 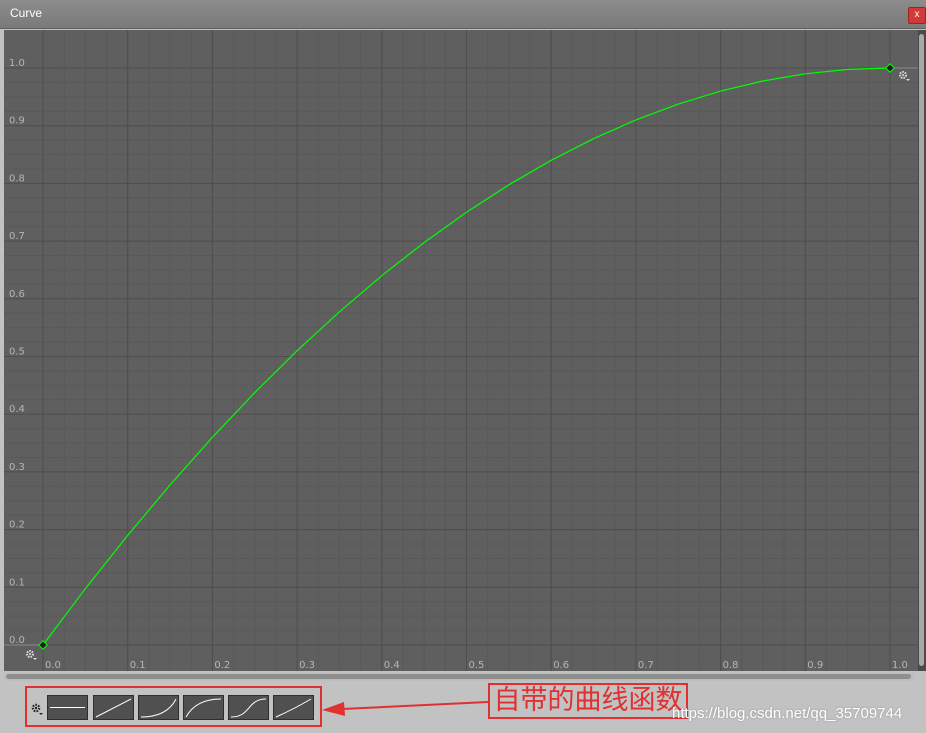 What do you see at coordinates (37, 709) in the screenshot?
I see `gear-icon` at bounding box center [37, 709].